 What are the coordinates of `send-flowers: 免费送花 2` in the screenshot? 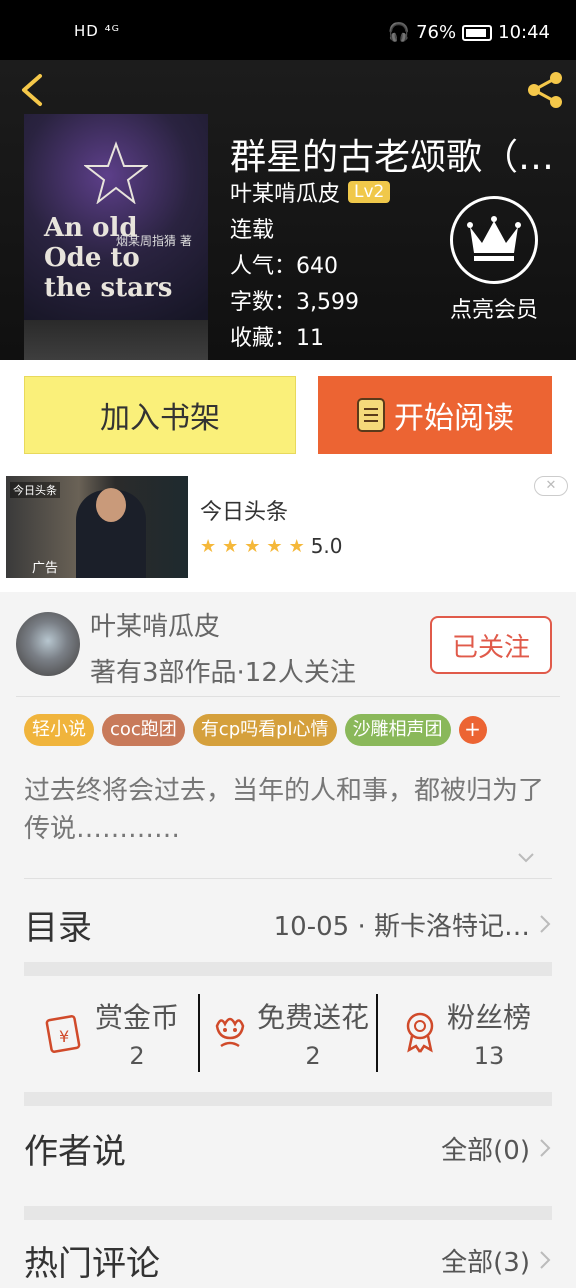 It's located at (288, 1038).